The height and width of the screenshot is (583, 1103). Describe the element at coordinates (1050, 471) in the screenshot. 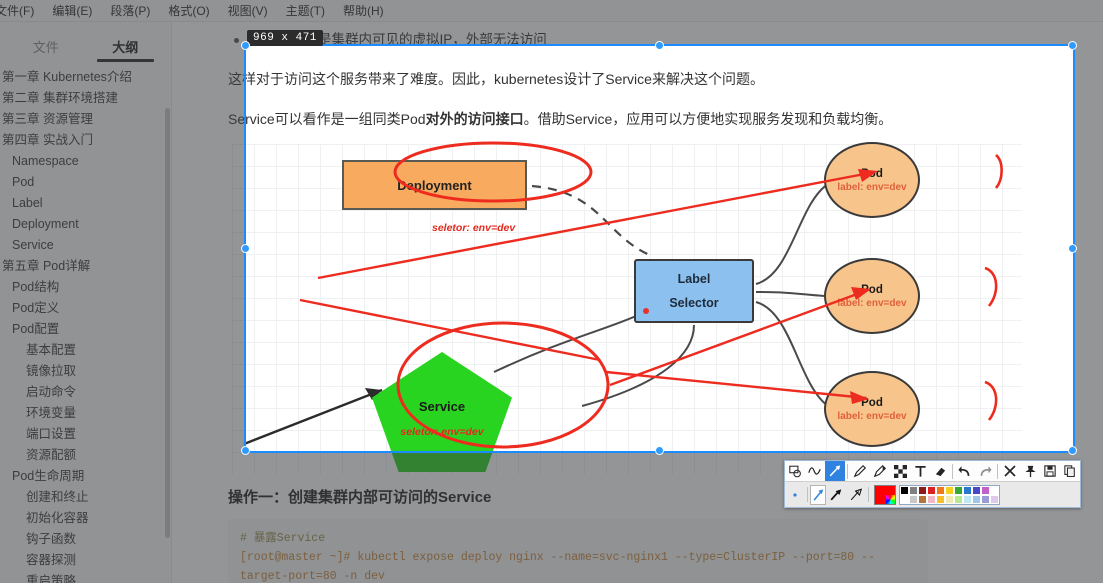

I see `save-icon` at that location.